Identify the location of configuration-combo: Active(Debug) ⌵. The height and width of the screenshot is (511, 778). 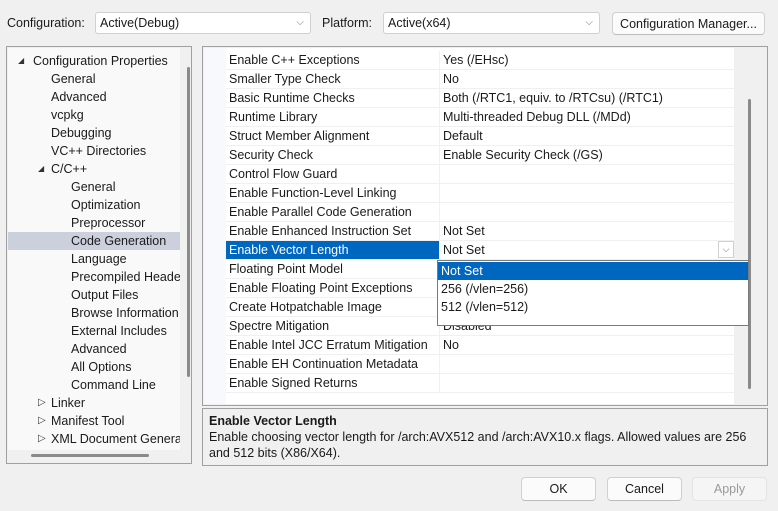
(203, 23).